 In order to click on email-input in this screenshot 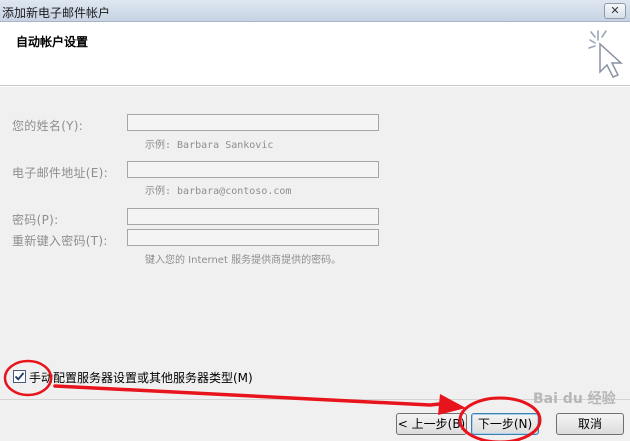, I will do `click(253, 169)`.